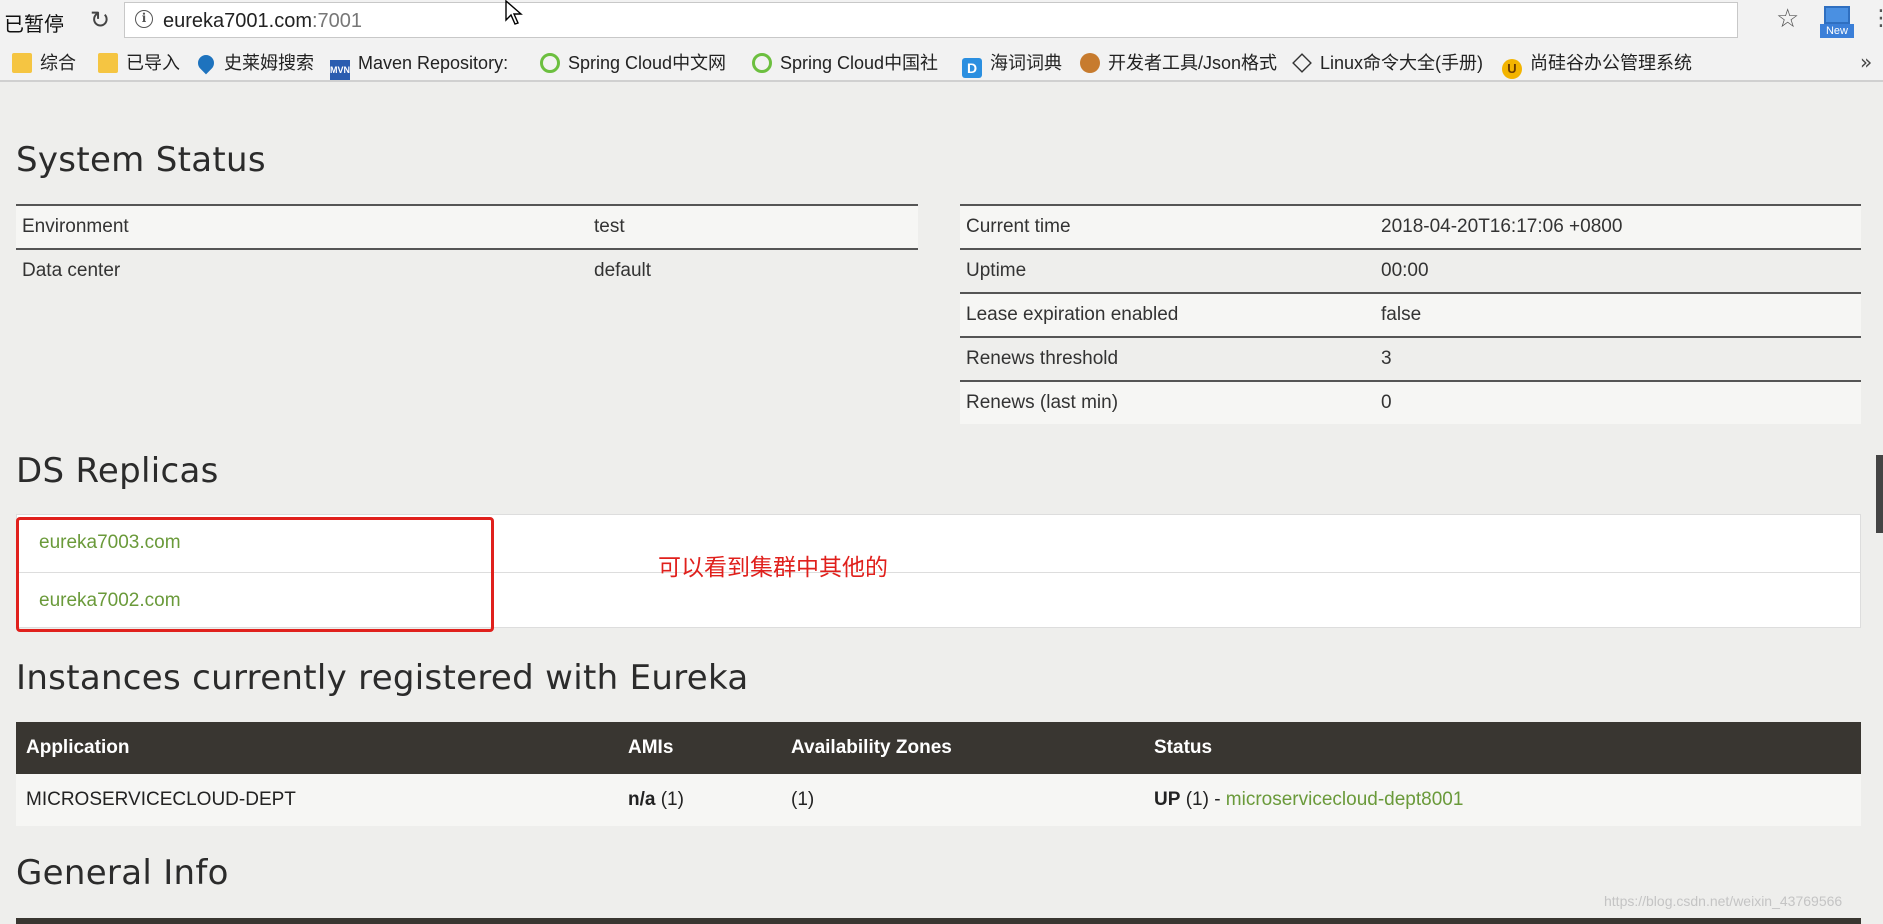  I want to click on status-key: Renews (last min), so click(1167, 402).